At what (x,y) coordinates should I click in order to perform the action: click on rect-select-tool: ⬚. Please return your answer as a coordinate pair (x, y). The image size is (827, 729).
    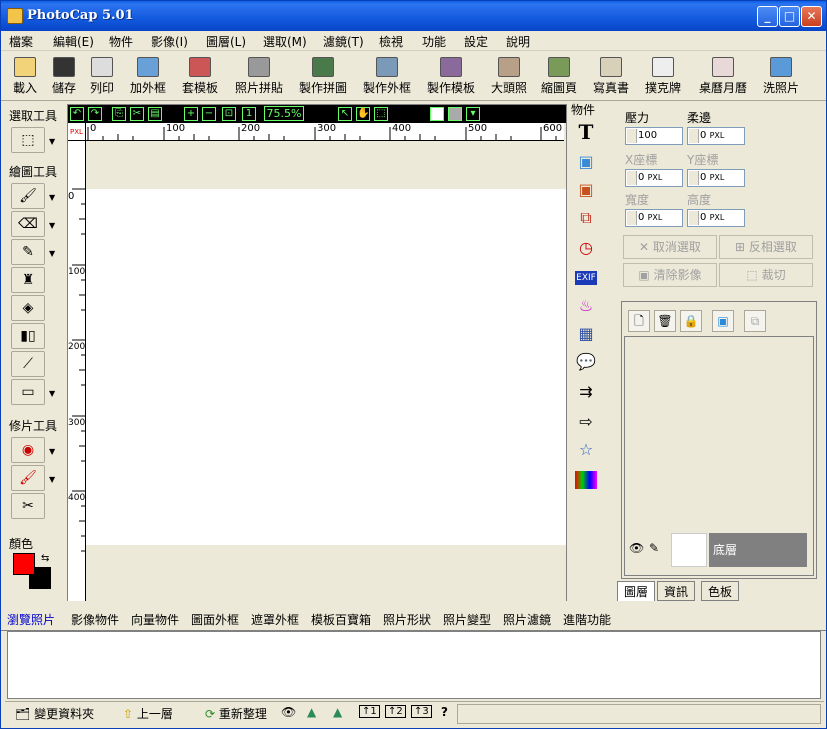
    Looking at the image, I should click on (28, 140).